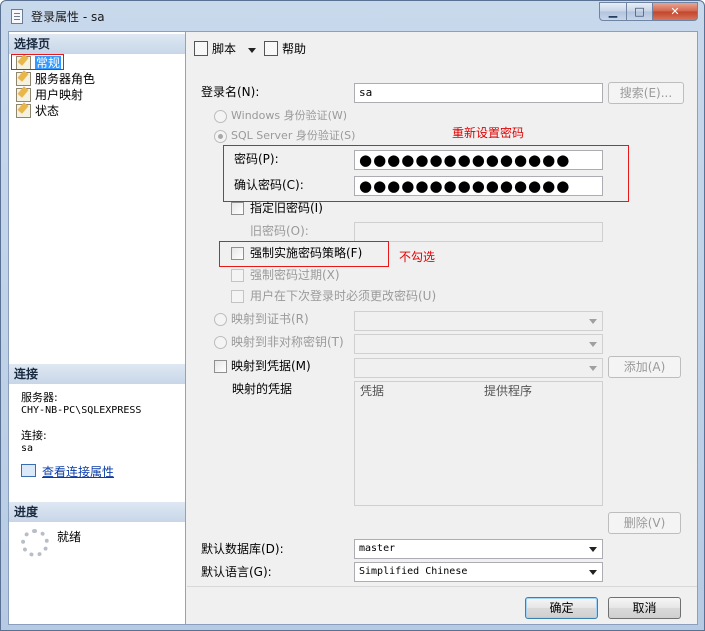 This screenshot has height=631, width=705. What do you see at coordinates (237, 208) in the screenshot?
I see `specify-old-password-checkbox` at bounding box center [237, 208].